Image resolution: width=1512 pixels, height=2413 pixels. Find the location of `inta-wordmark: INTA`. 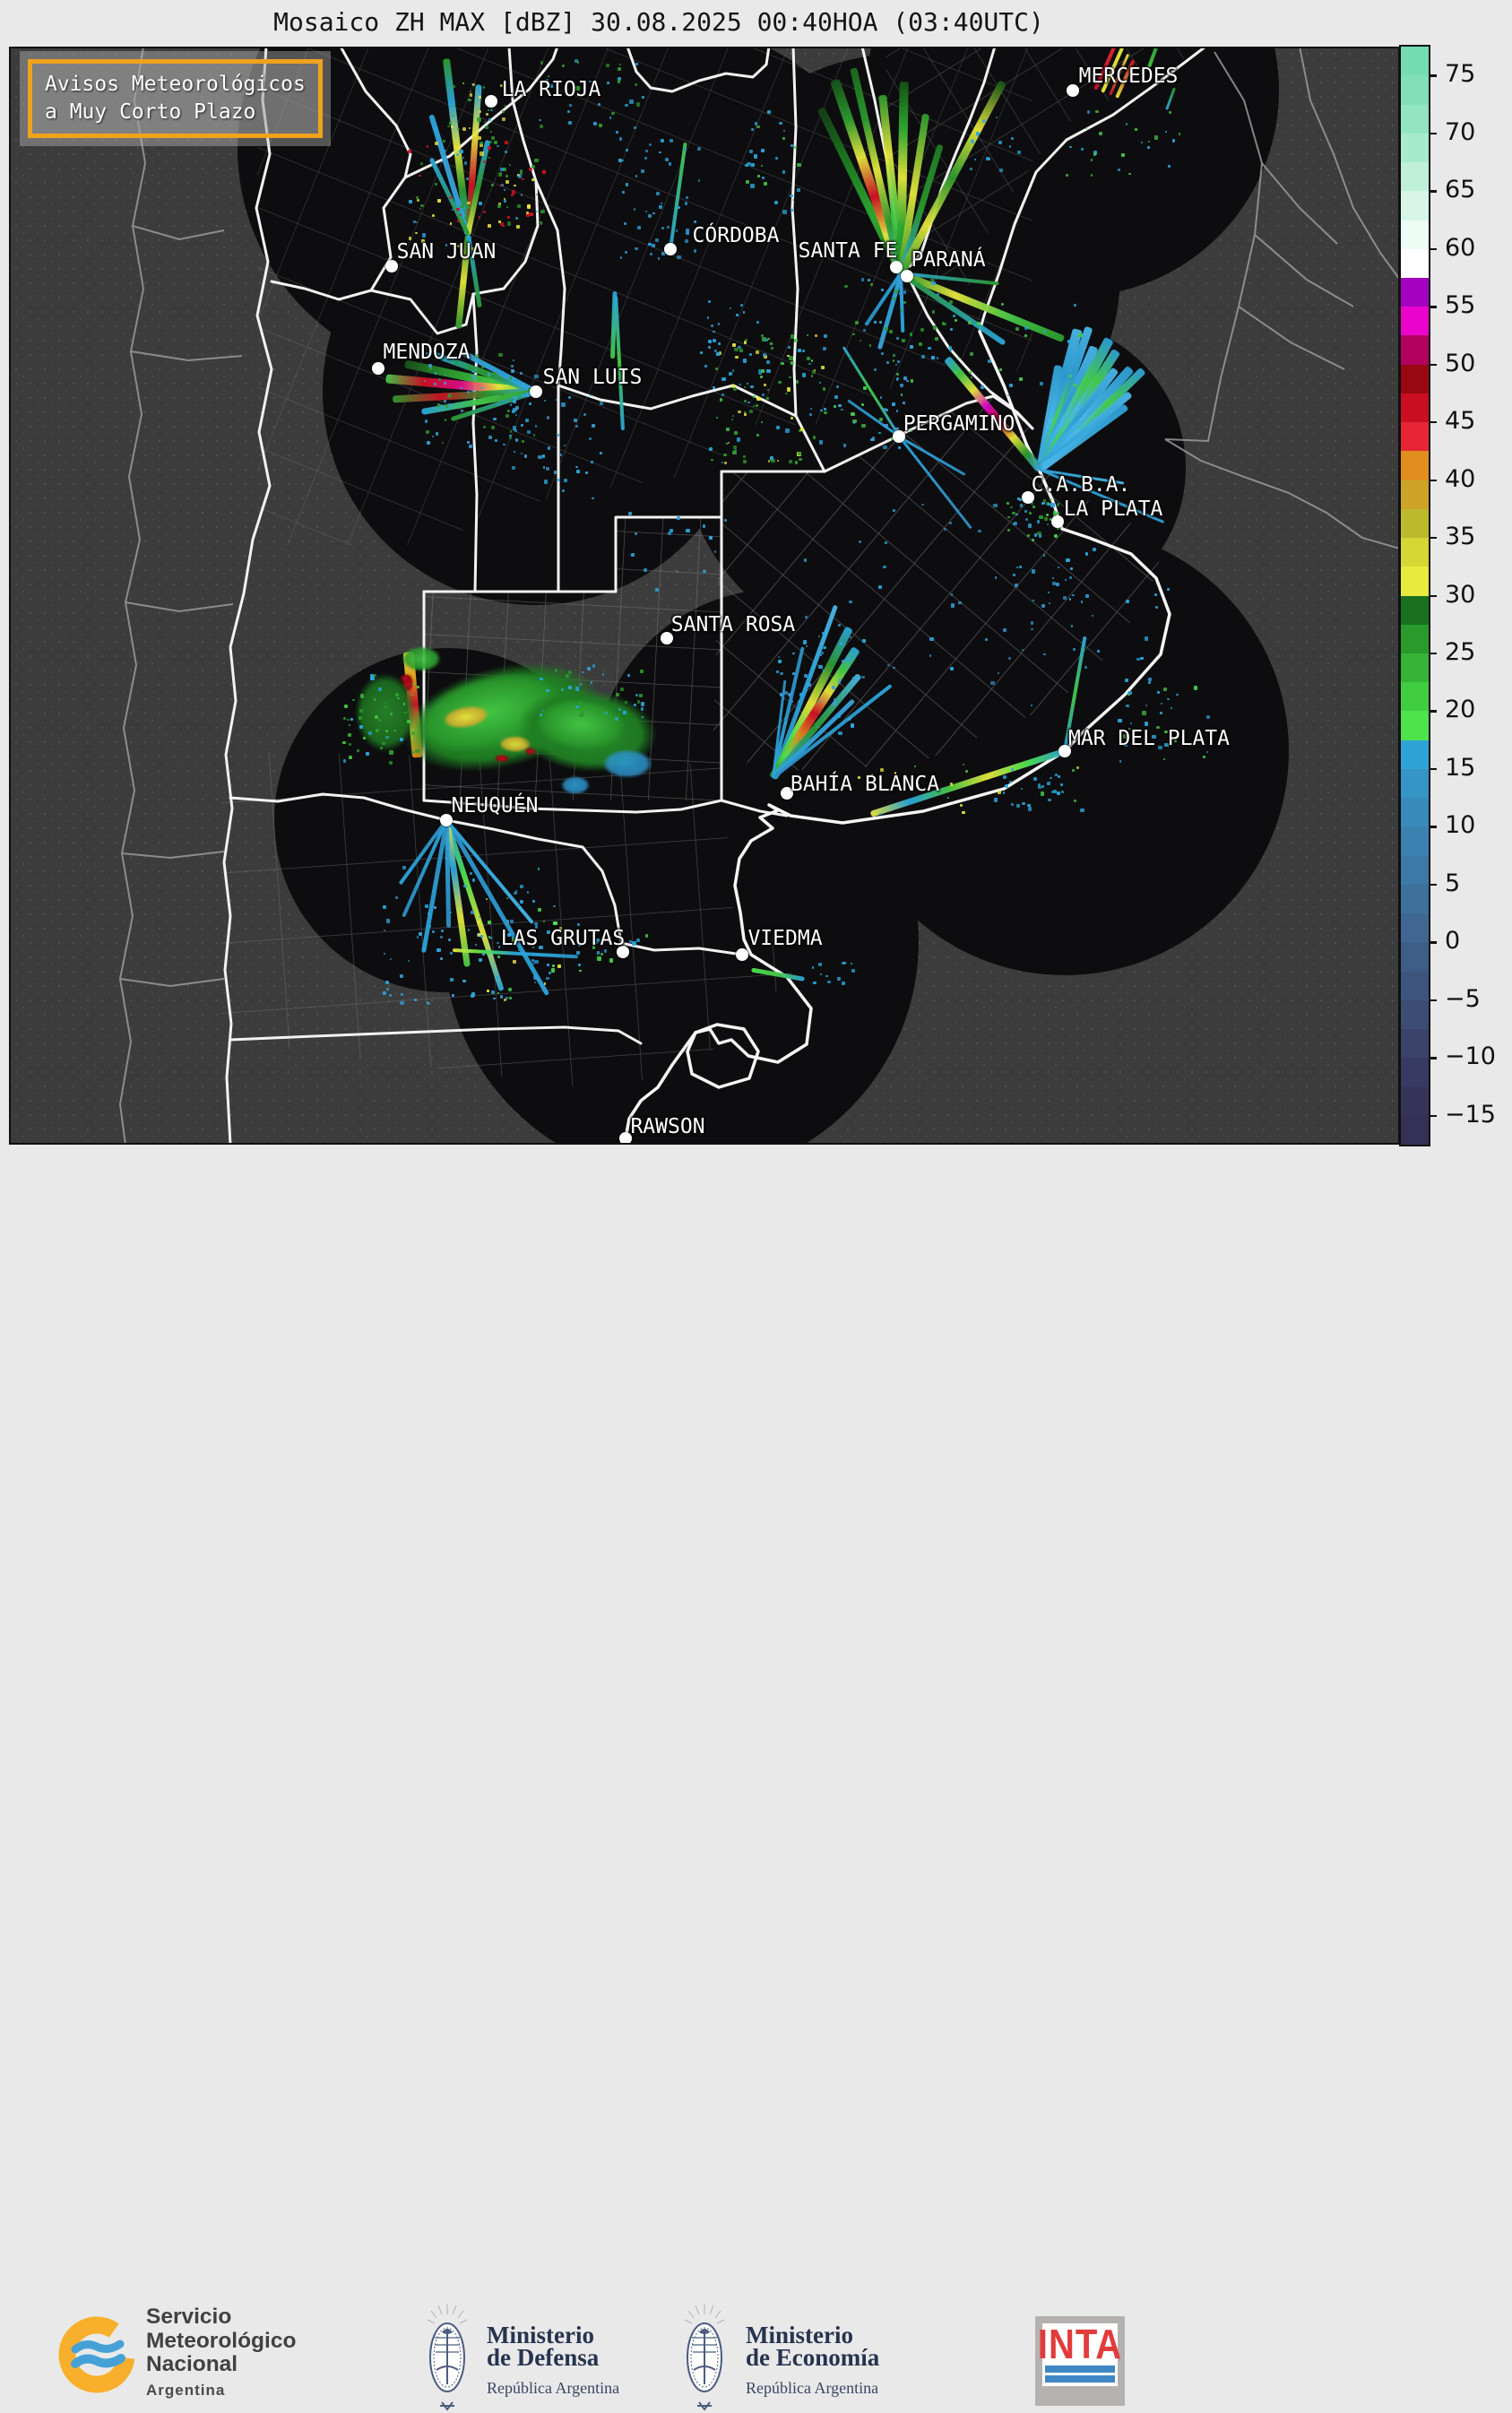

inta-wordmark: INTA is located at coordinates (1080, 2345).